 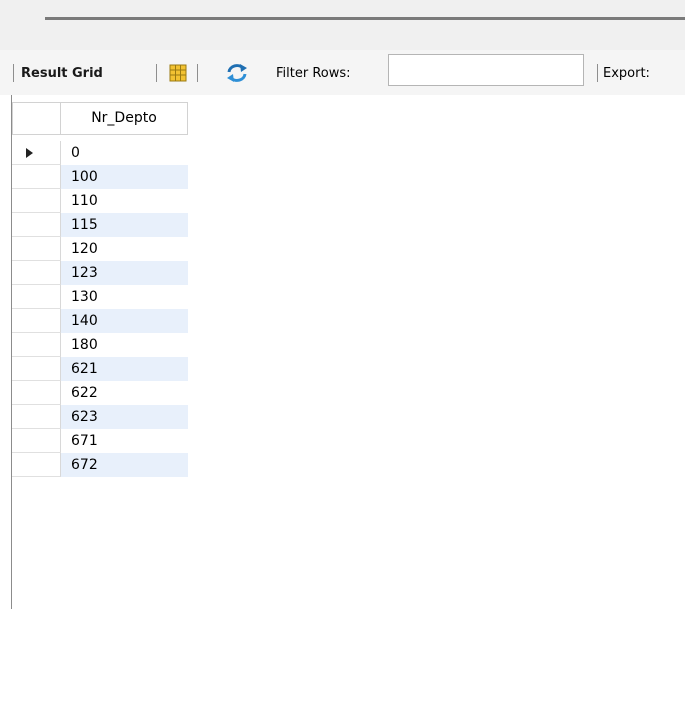 What do you see at coordinates (486, 70) in the screenshot?
I see `filter-rows-input` at bounding box center [486, 70].